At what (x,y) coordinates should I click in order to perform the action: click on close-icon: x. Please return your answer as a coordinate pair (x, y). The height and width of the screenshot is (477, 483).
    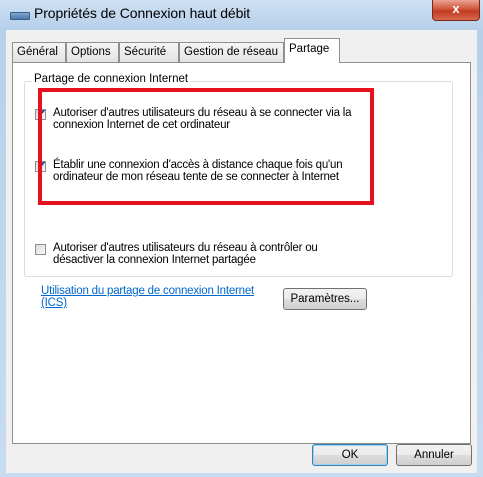
    Looking at the image, I should click on (456, 8).